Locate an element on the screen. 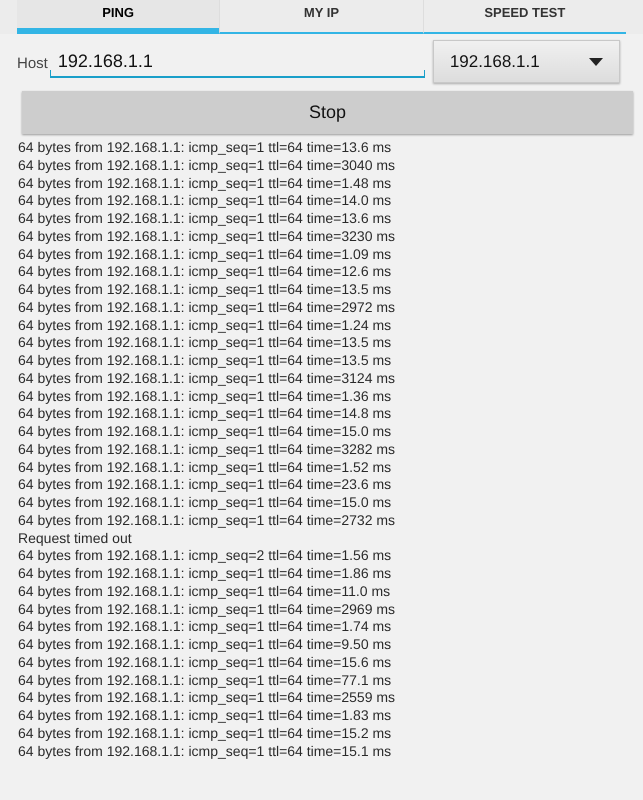 This screenshot has height=800, width=643. caret-icon is located at coordinates (595, 62).